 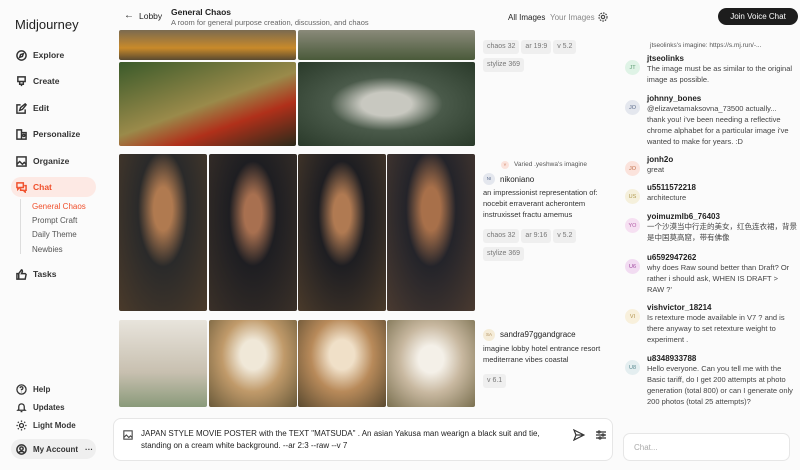 I want to click on sliders-icon, so click(x=601, y=435).